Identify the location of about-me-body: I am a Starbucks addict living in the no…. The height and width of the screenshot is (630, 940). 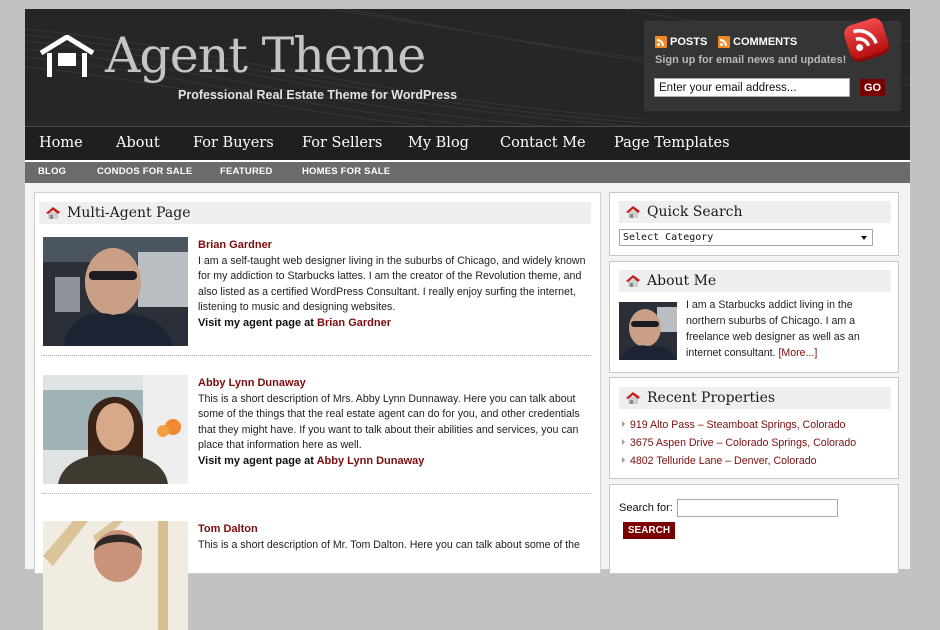
(773, 329).